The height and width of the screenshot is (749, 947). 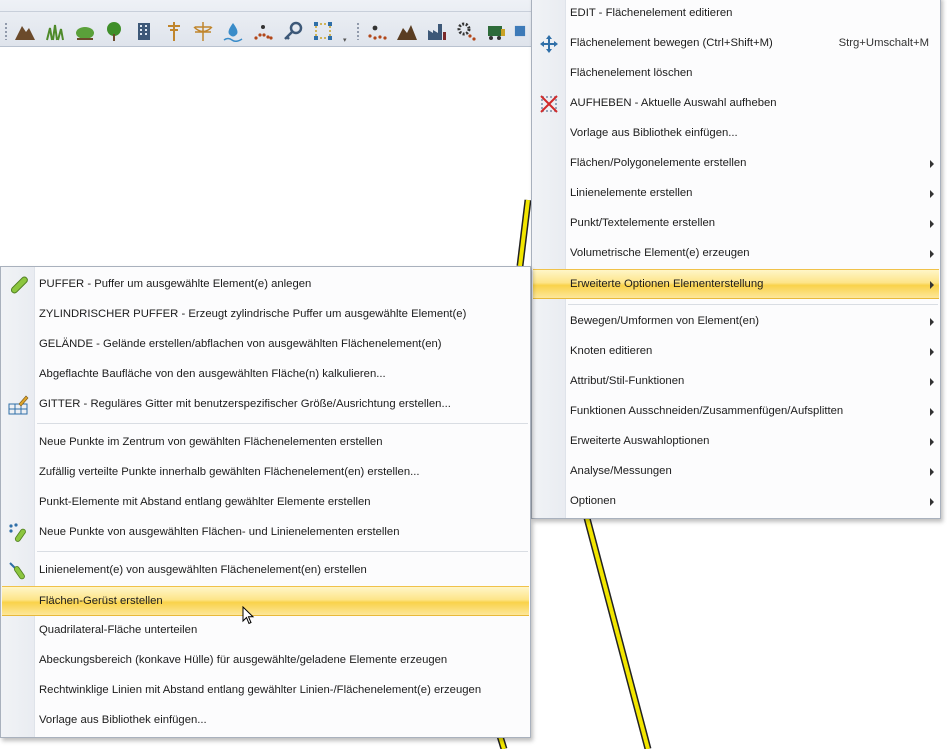 What do you see at coordinates (18, 533) in the screenshot?
I see `points-from-lines-icon` at bounding box center [18, 533].